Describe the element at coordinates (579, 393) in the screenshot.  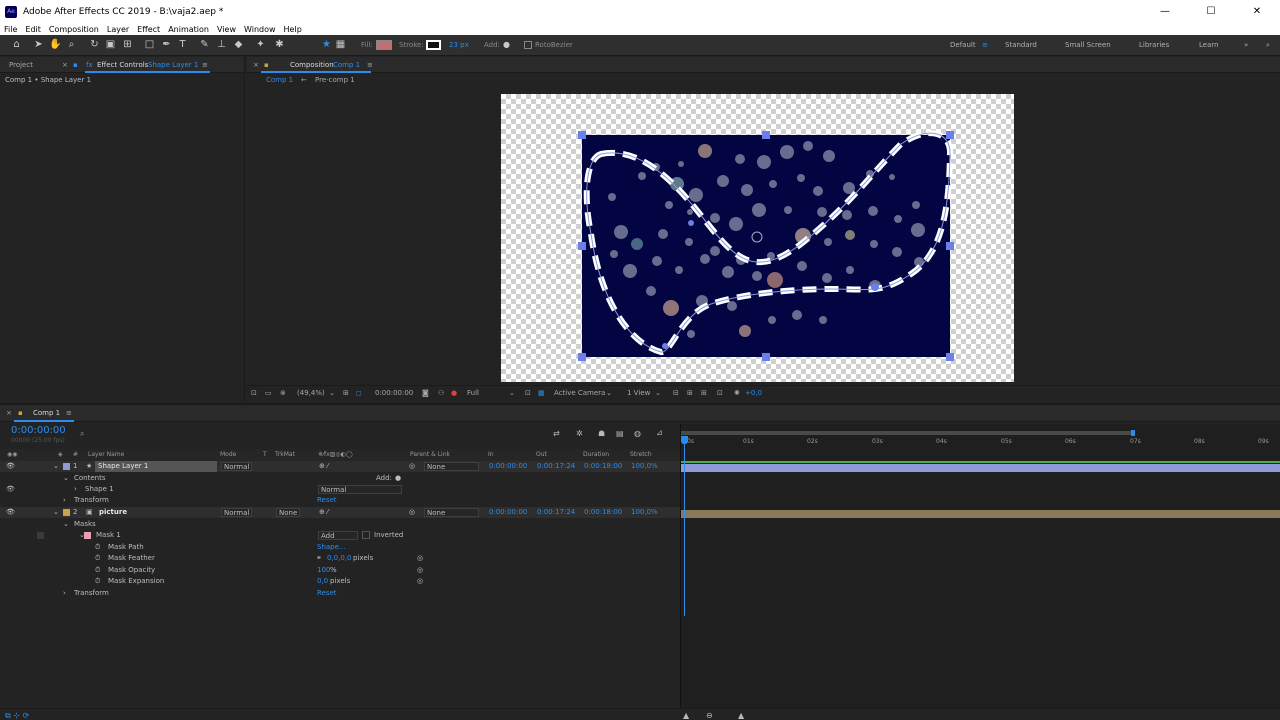
I see `camera-value: Active Camera` at that location.